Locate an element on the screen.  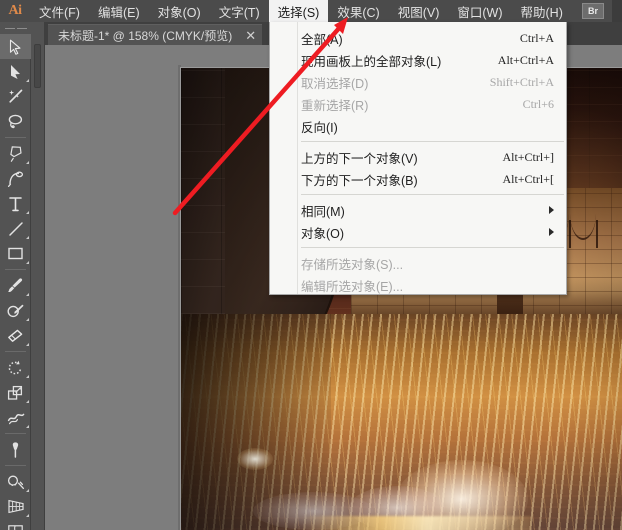
tool-list is located at coordinates (15, 282).